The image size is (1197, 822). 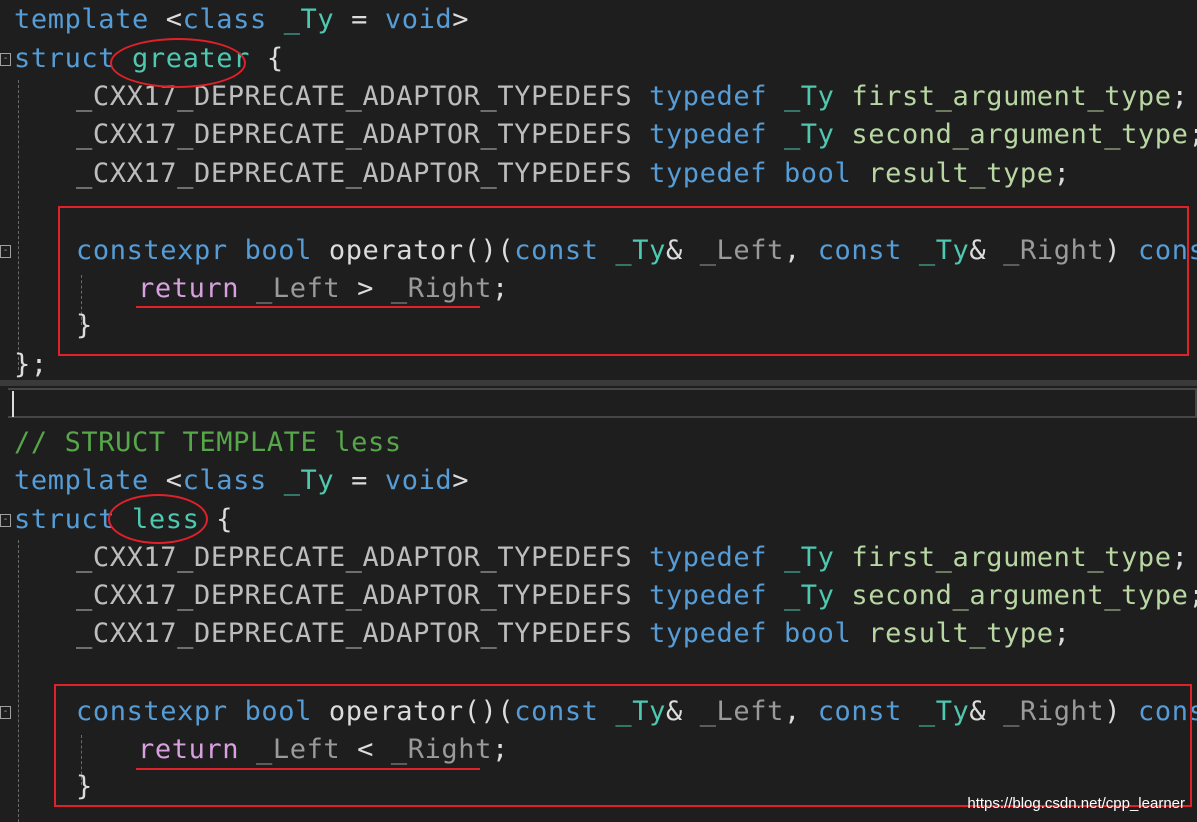 What do you see at coordinates (267, 58) in the screenshot?
I see `punct: {` at bounding box center [267, 58].